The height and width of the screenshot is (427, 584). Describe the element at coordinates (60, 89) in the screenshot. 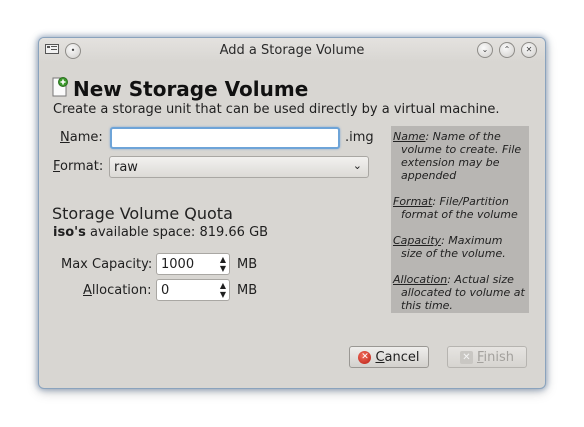

I see `new-volume-icon` at that location.